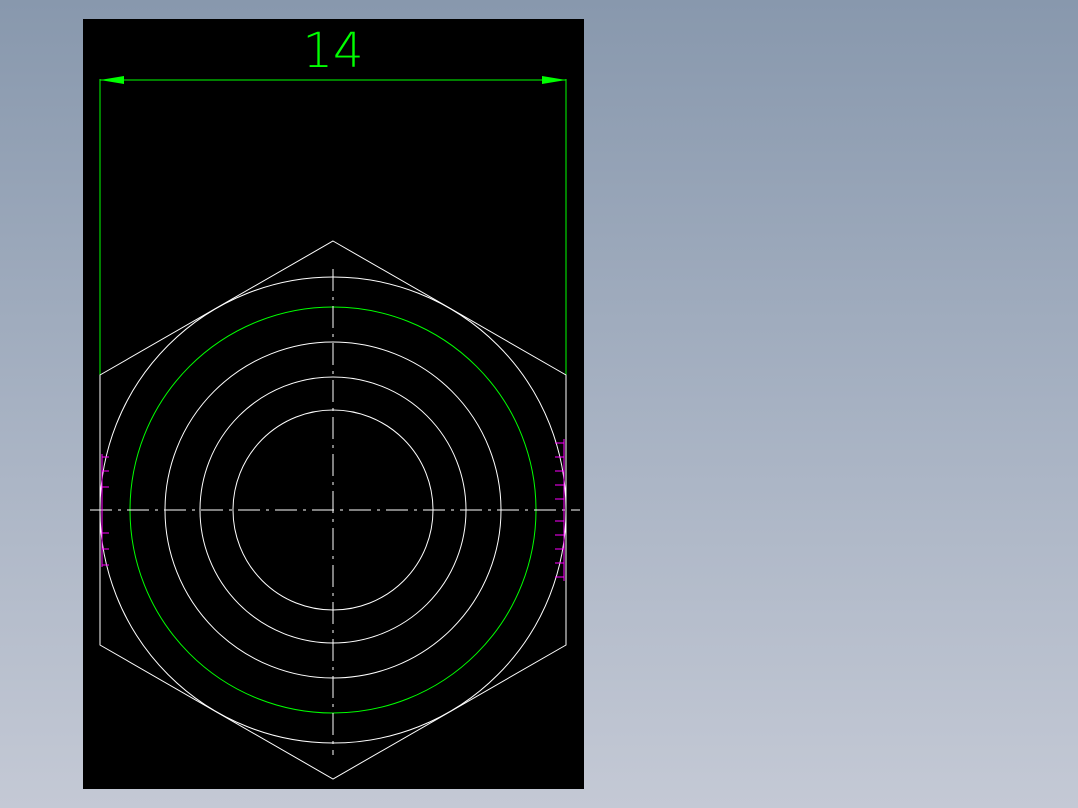 This screenshot has height=808, width=1078. I want to click on dimension-arrow-left-icon, so click(112, 80).